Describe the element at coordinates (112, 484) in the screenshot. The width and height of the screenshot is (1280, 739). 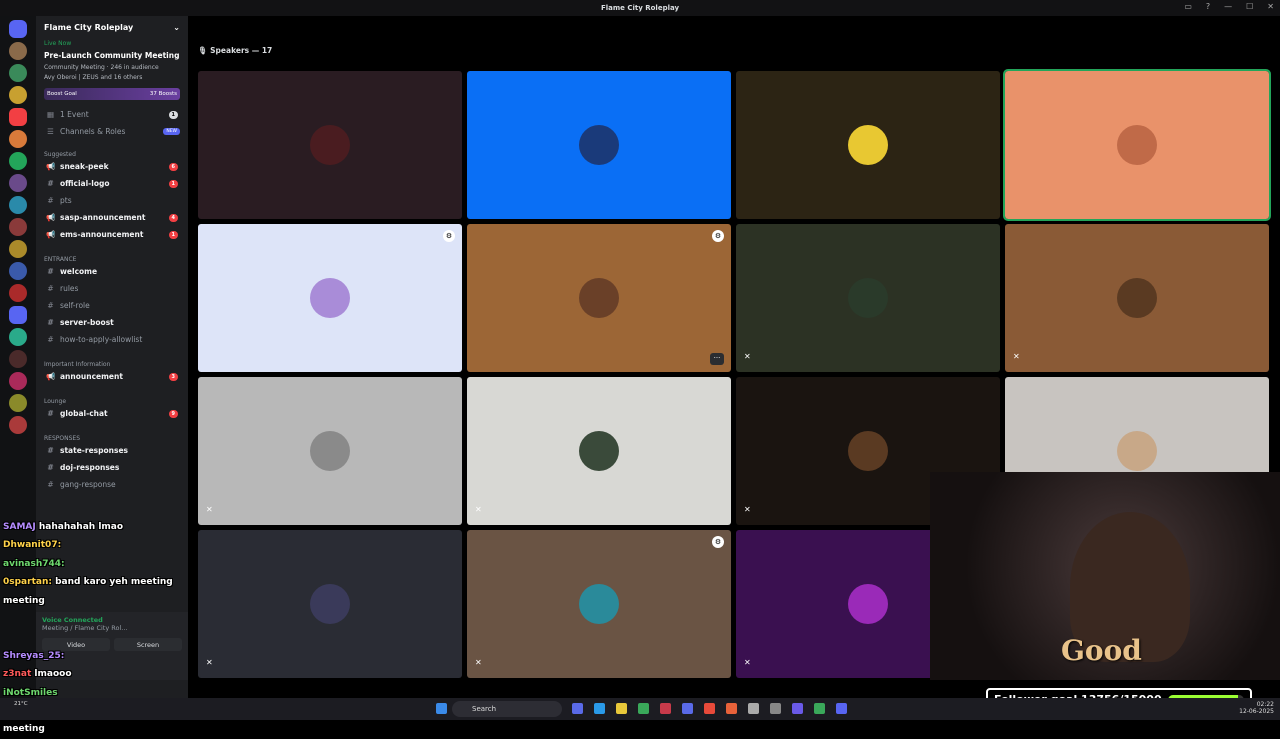
I see `channel-gang-response: # gang-response` at that location.